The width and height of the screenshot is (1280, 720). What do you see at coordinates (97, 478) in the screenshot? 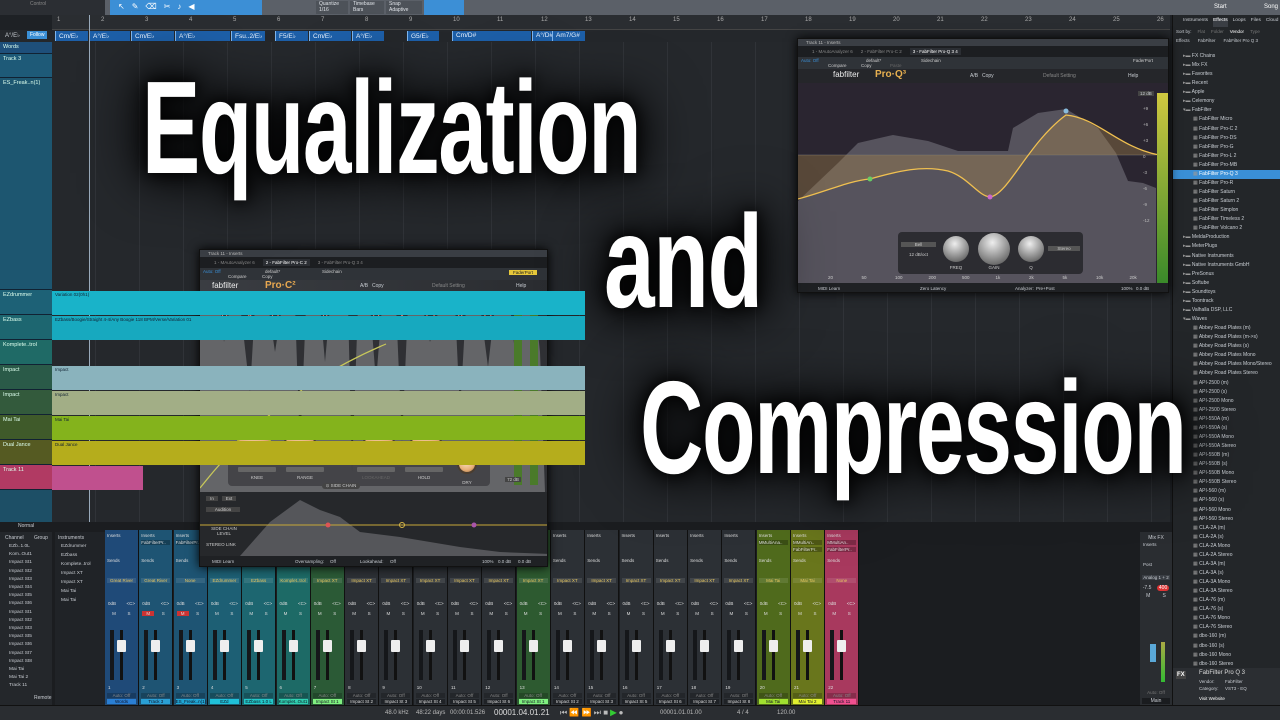
I see `arrangement-clip` at bounding box center [97, 478].